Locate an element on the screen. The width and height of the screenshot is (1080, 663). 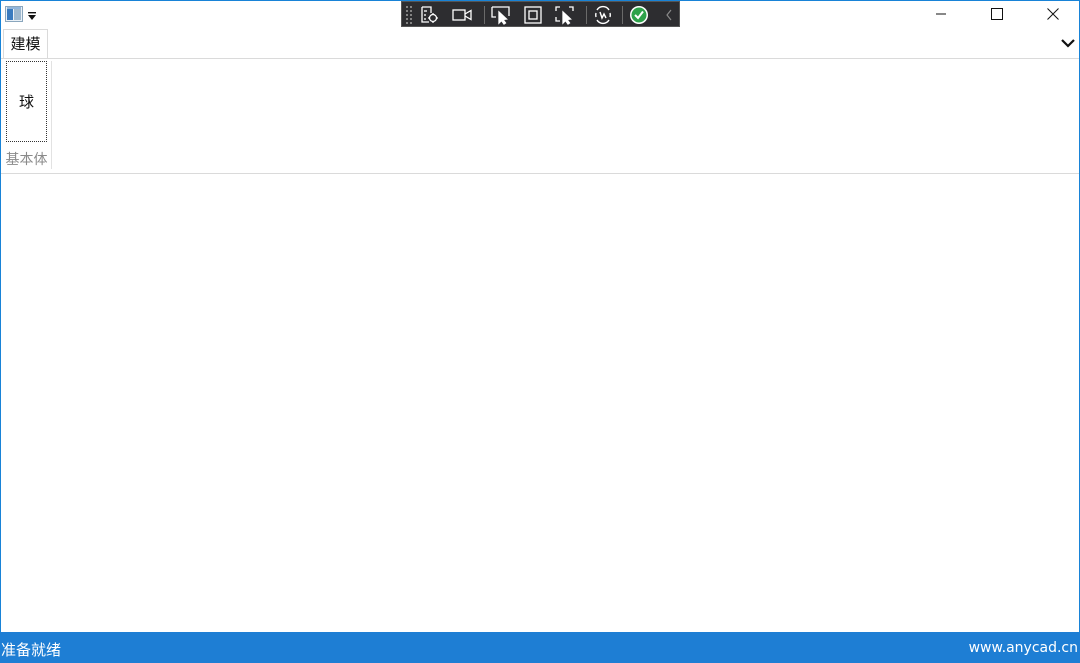
sphere-button-label: 球 is located at coordinates (26, 102).